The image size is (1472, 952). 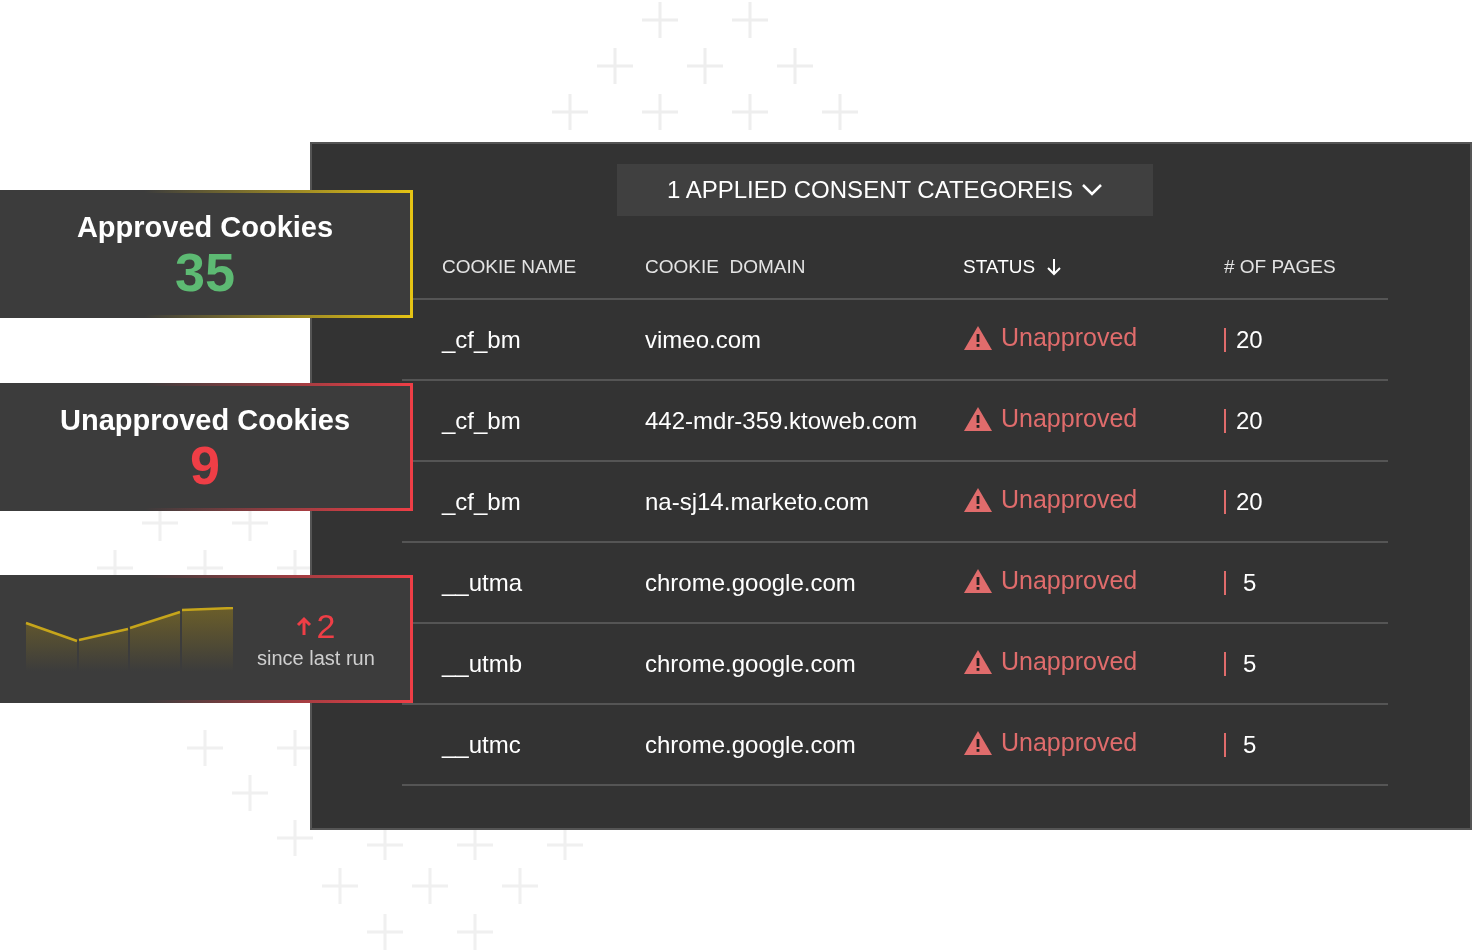 I want to click on cookie-name-cell-text: __utma, so click(x=482, y=582).